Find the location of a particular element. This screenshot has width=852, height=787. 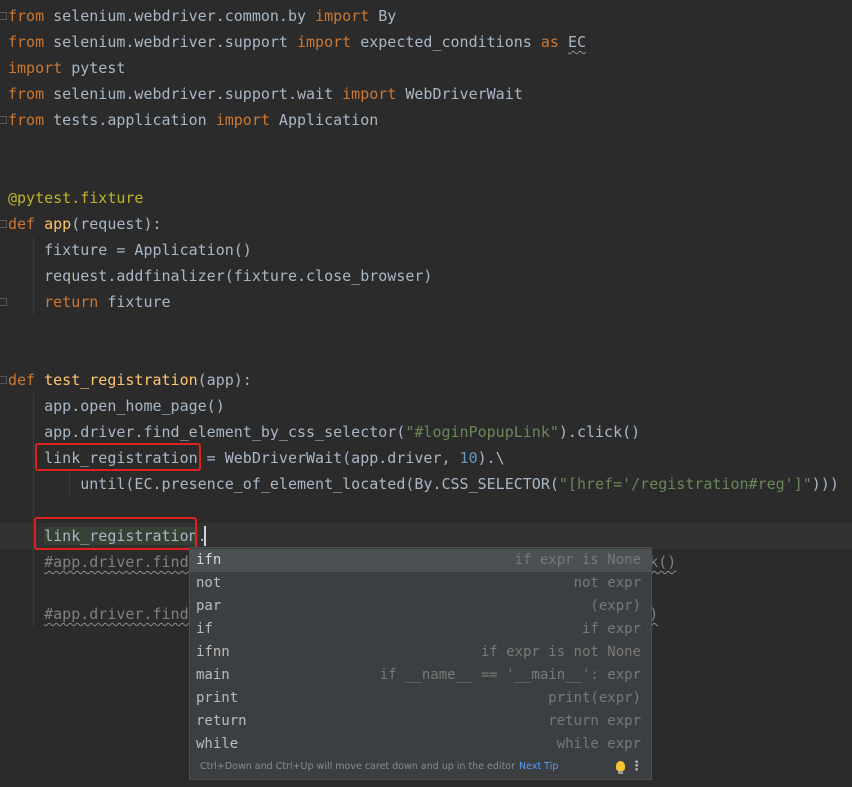

code-line: fixture = Application() is located at coordinates (426, 250).